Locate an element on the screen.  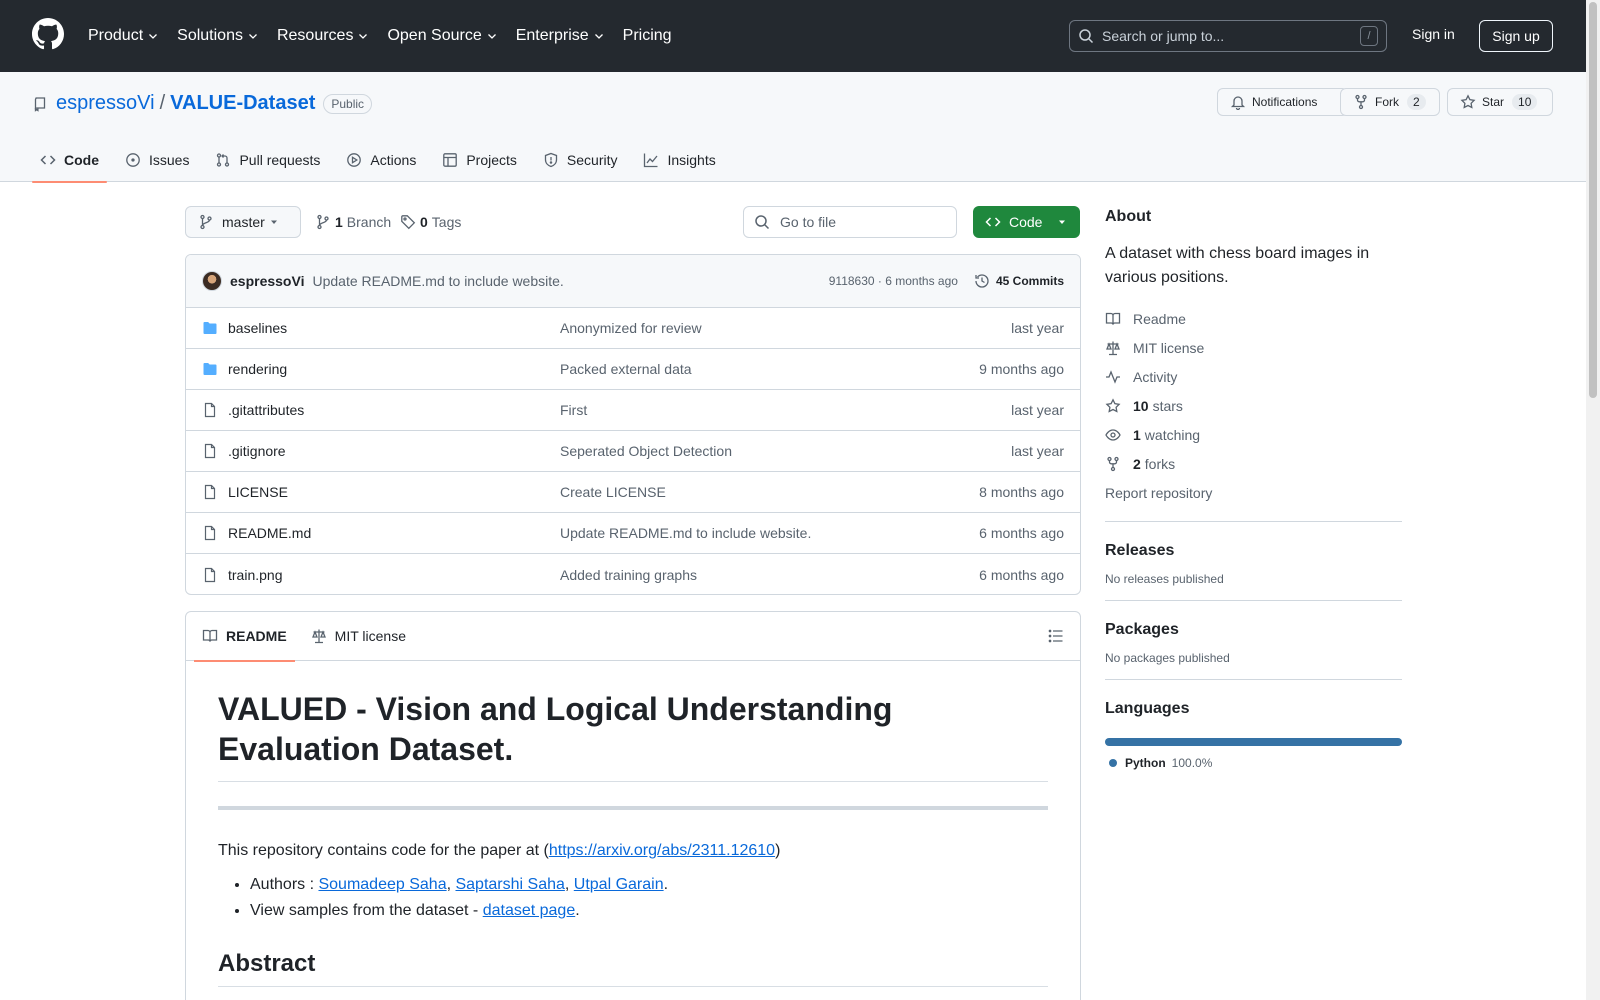
readme-label: Readme is located at coordinates (1159, 318).